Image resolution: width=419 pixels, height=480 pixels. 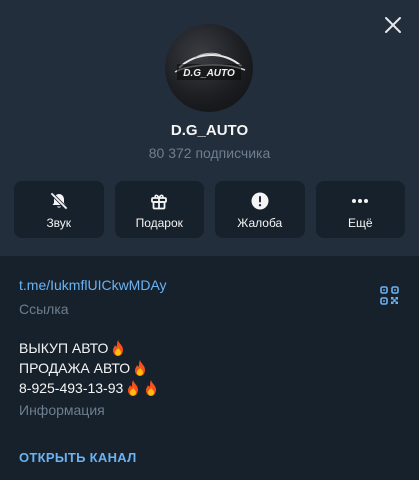 I want to click on close-icon, so click(x=393, y=25).